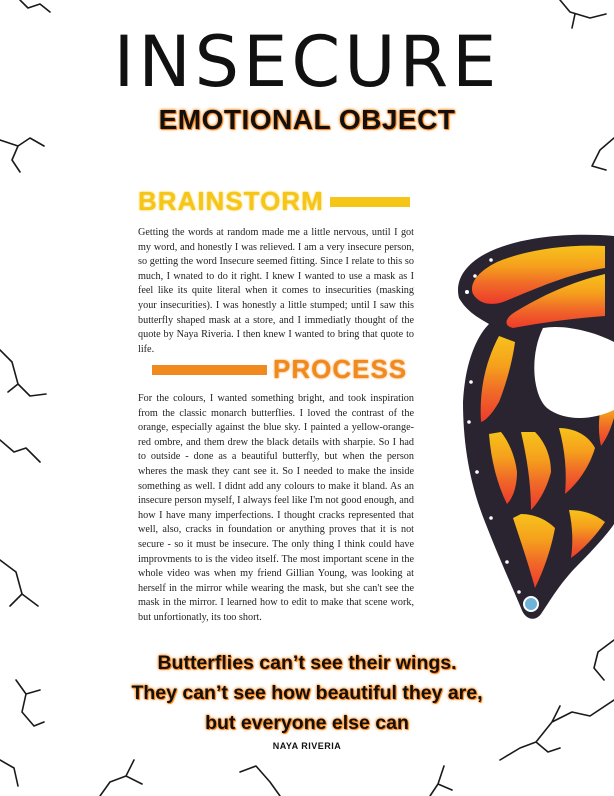 This screenshot has width=614, height=796. Describe the element at coordinates (340, 369) in the screenshot. I see `process-heading-text: PROCESS` at that location.